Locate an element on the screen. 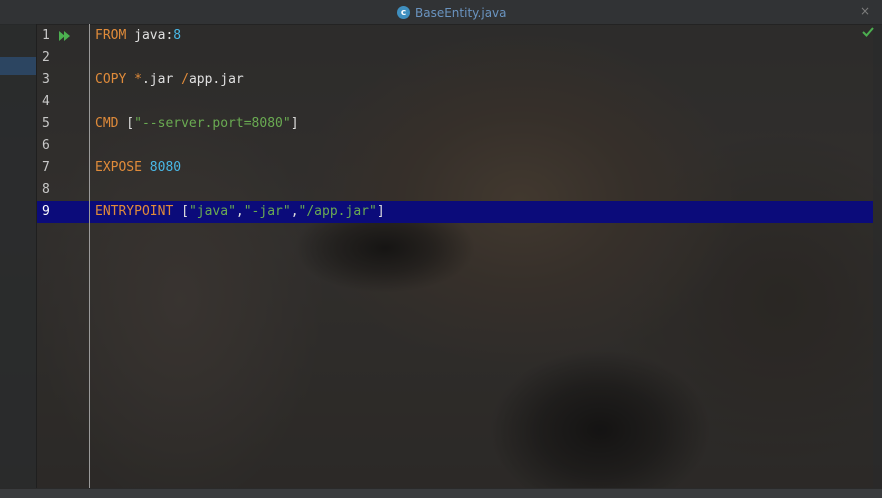  code-line: 6 is located at coordinates (455, 146).